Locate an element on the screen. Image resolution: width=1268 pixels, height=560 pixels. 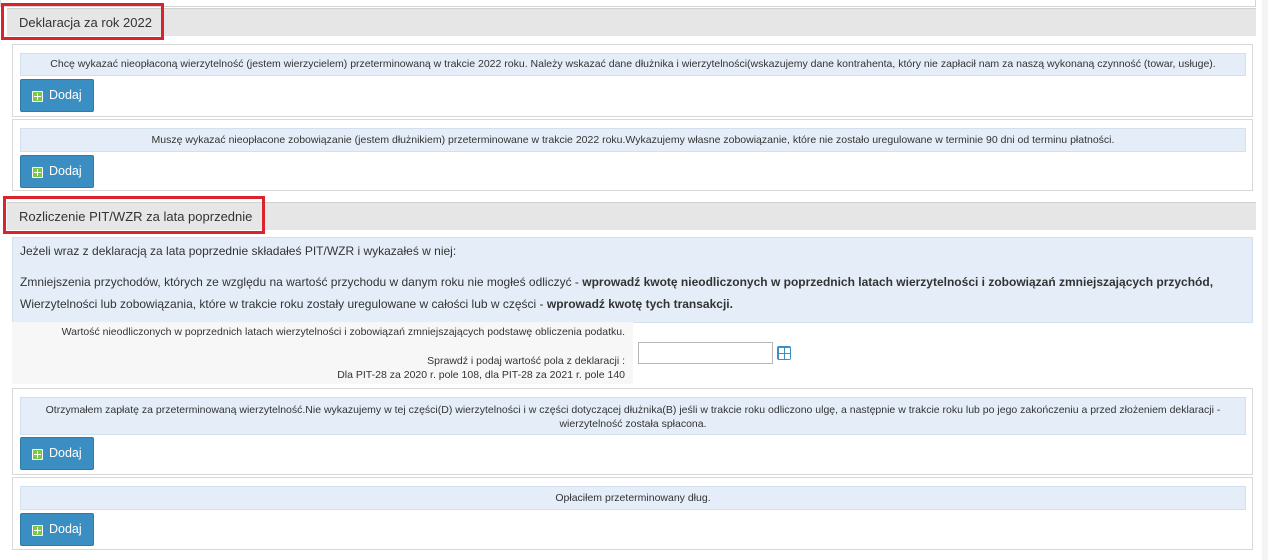
paid-info: Opłaciłem przeterminowany dług. is located at coordinates (633, 498).